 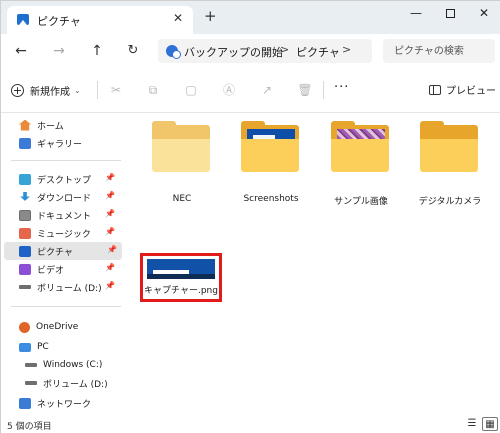 I want to click on new-button-label: 新規作成, so click(x=50, y=92).